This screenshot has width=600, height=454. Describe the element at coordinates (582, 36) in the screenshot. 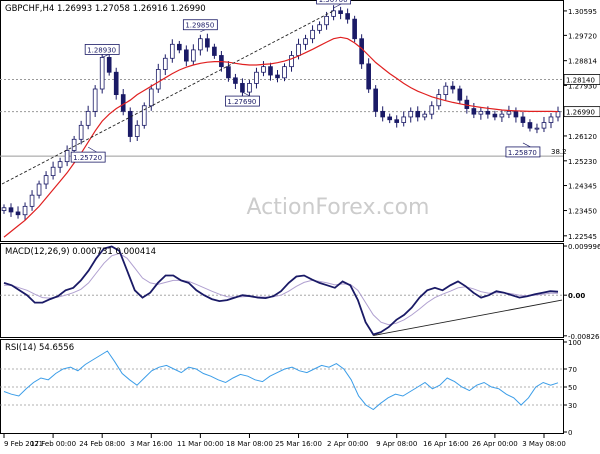

I see `price-y-tick-label: 1.29720` at that location.